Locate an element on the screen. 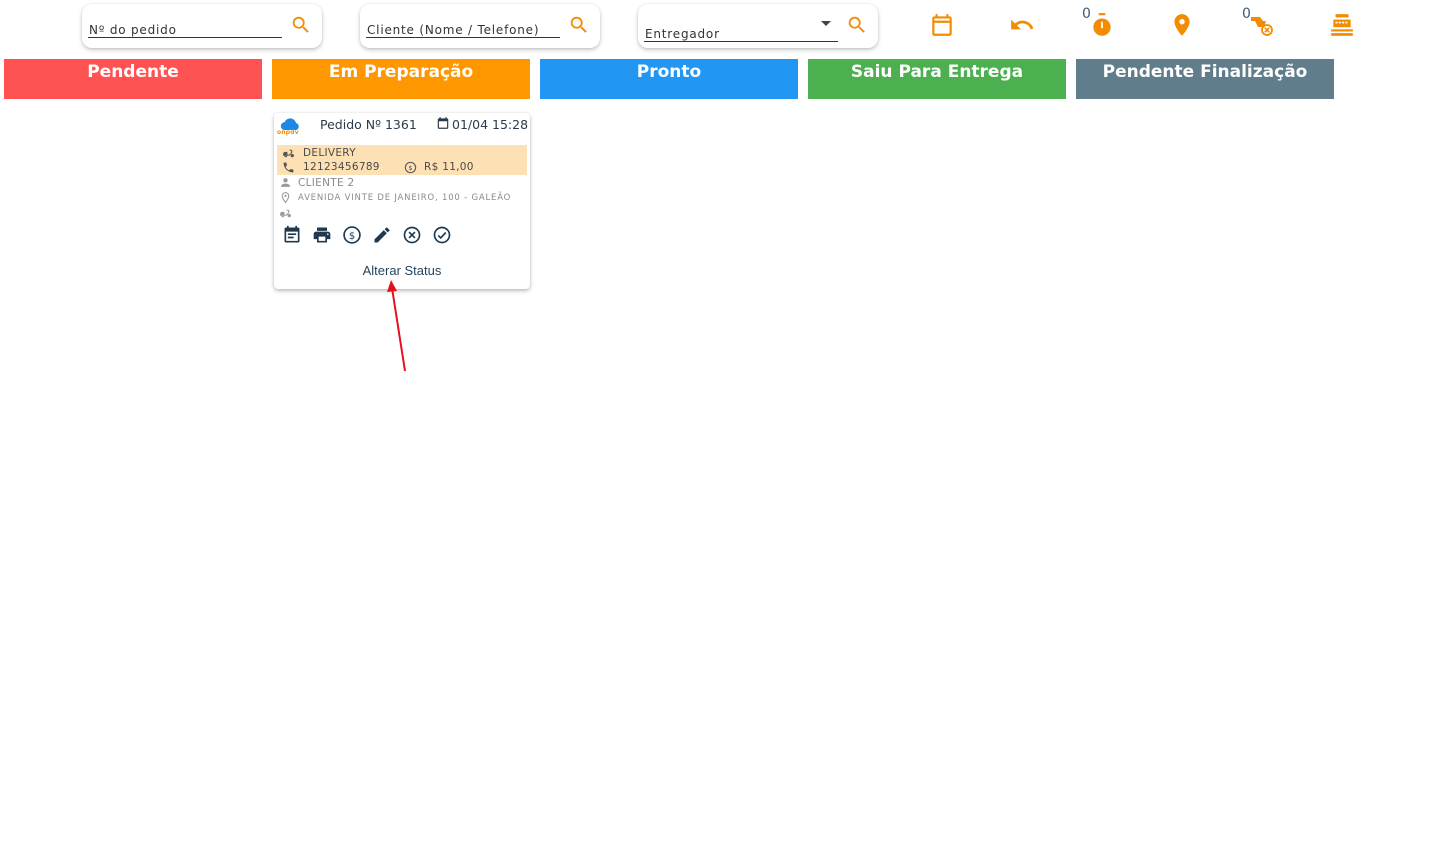  alter-status-button: Alterar Status is located at coordinates (402, 270).